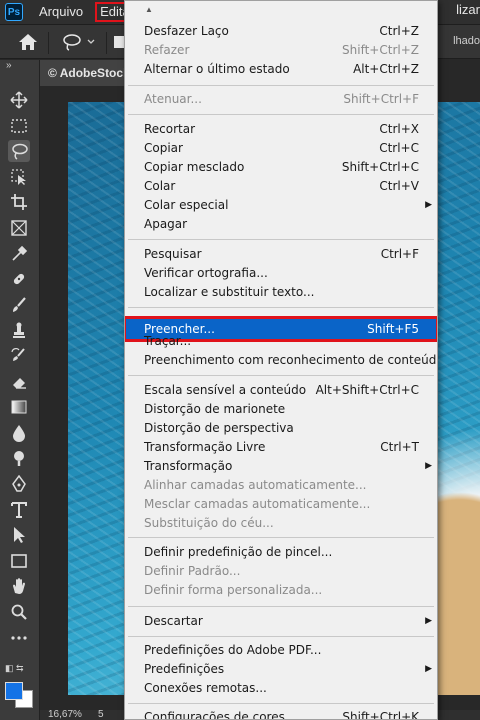  I want to click on menu-item-distorcao-de-marionete: Distorção de marionete, so click(281, 409).